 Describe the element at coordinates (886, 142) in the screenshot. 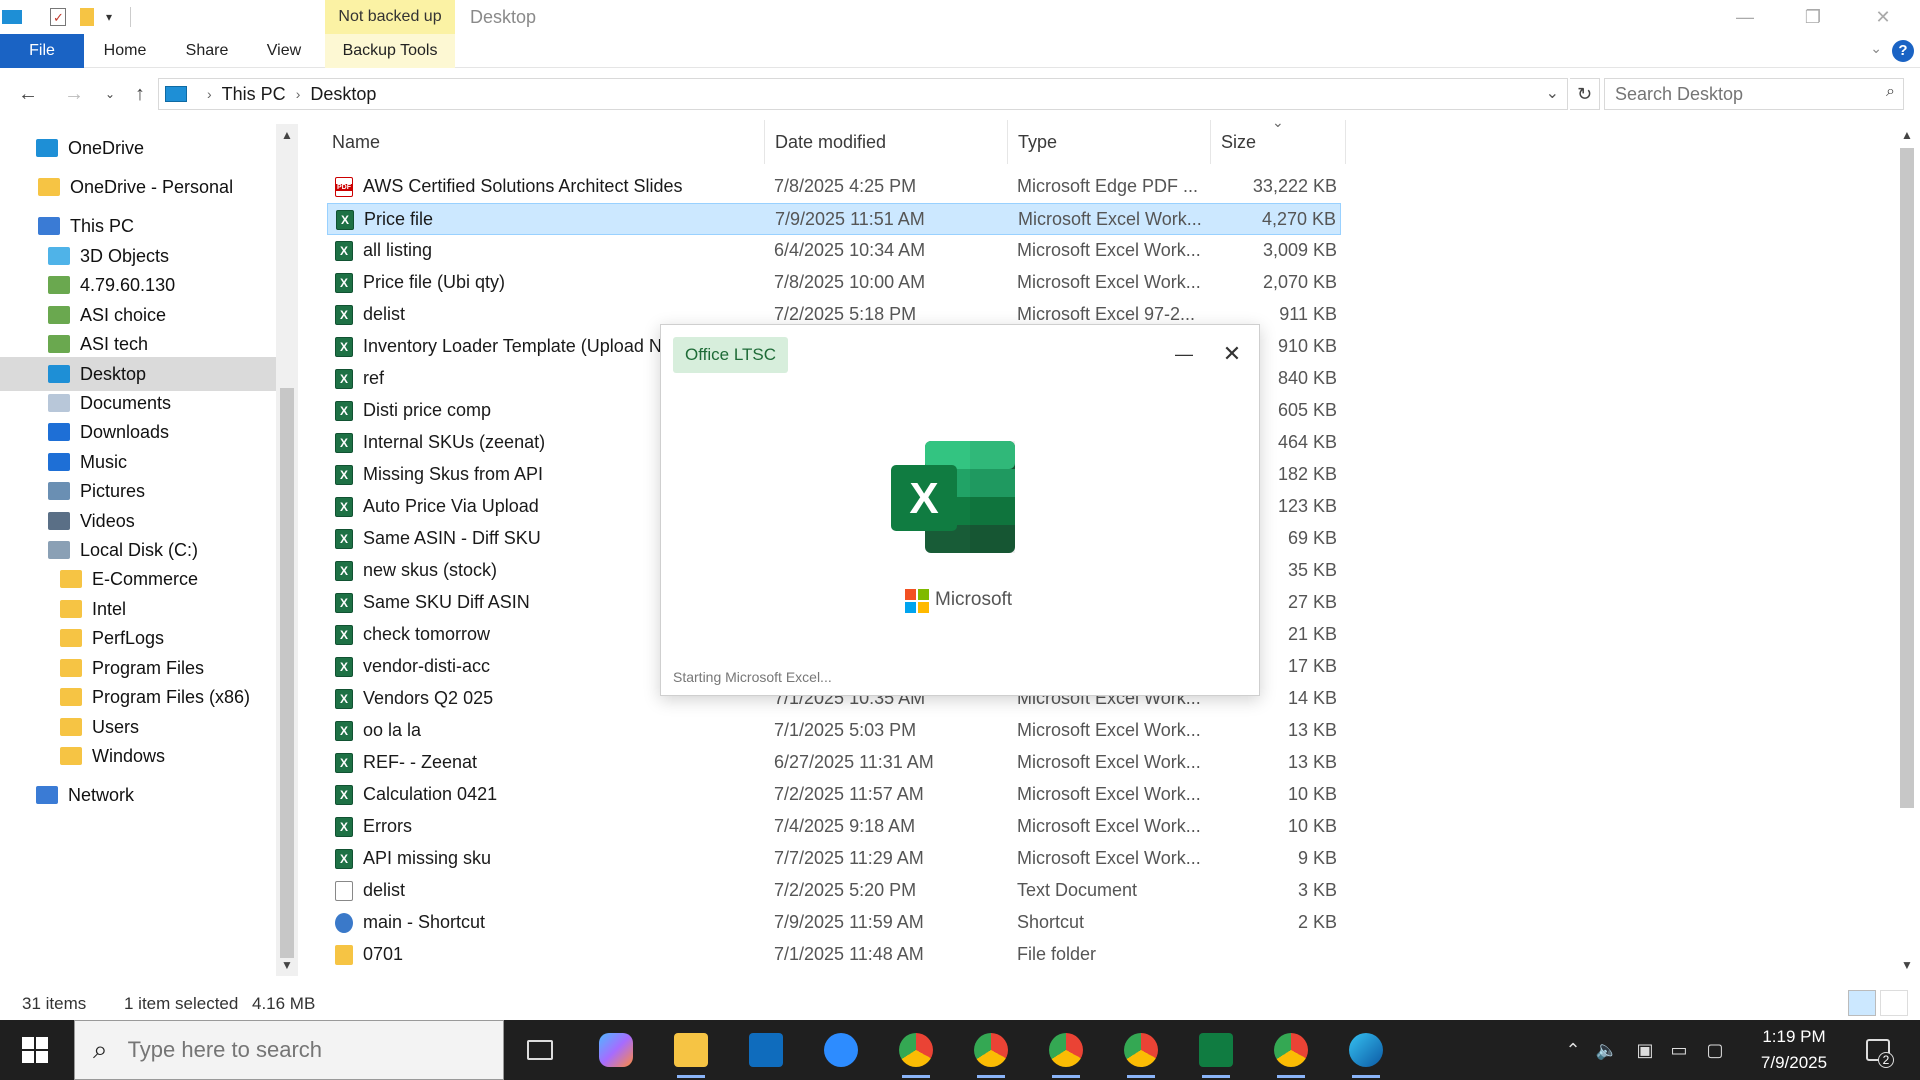

I see `column-date-modified: Date modified` at that location.